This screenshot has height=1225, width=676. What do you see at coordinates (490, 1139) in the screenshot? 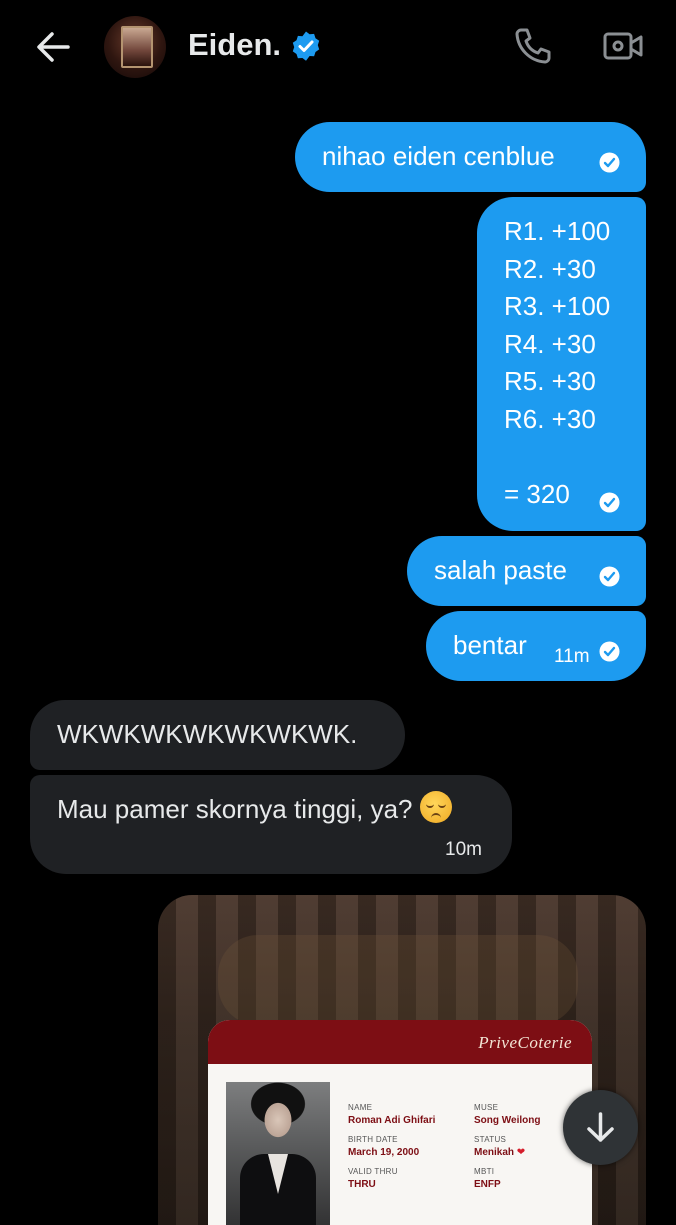
I see `field-label: STATUS` at bounding box center [490, 1139].